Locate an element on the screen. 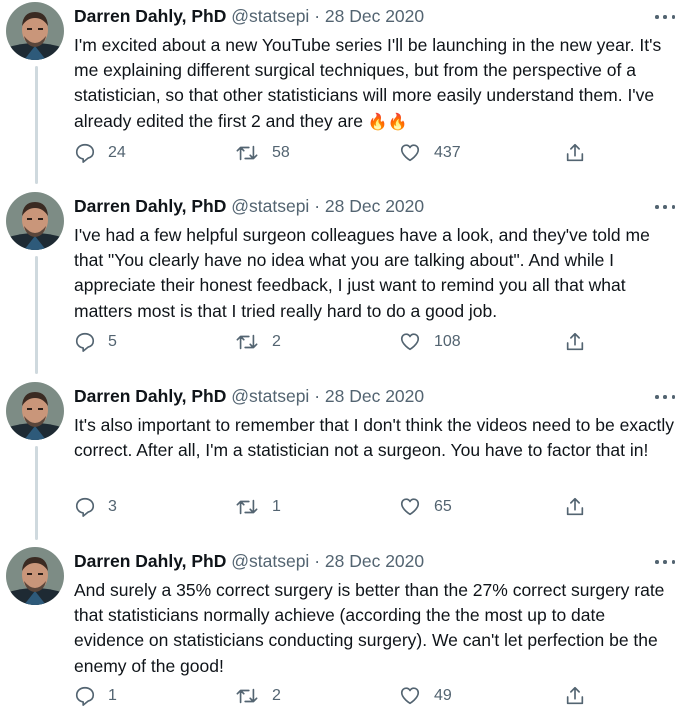  like-count: 65 is located at coordinates (443, 506).